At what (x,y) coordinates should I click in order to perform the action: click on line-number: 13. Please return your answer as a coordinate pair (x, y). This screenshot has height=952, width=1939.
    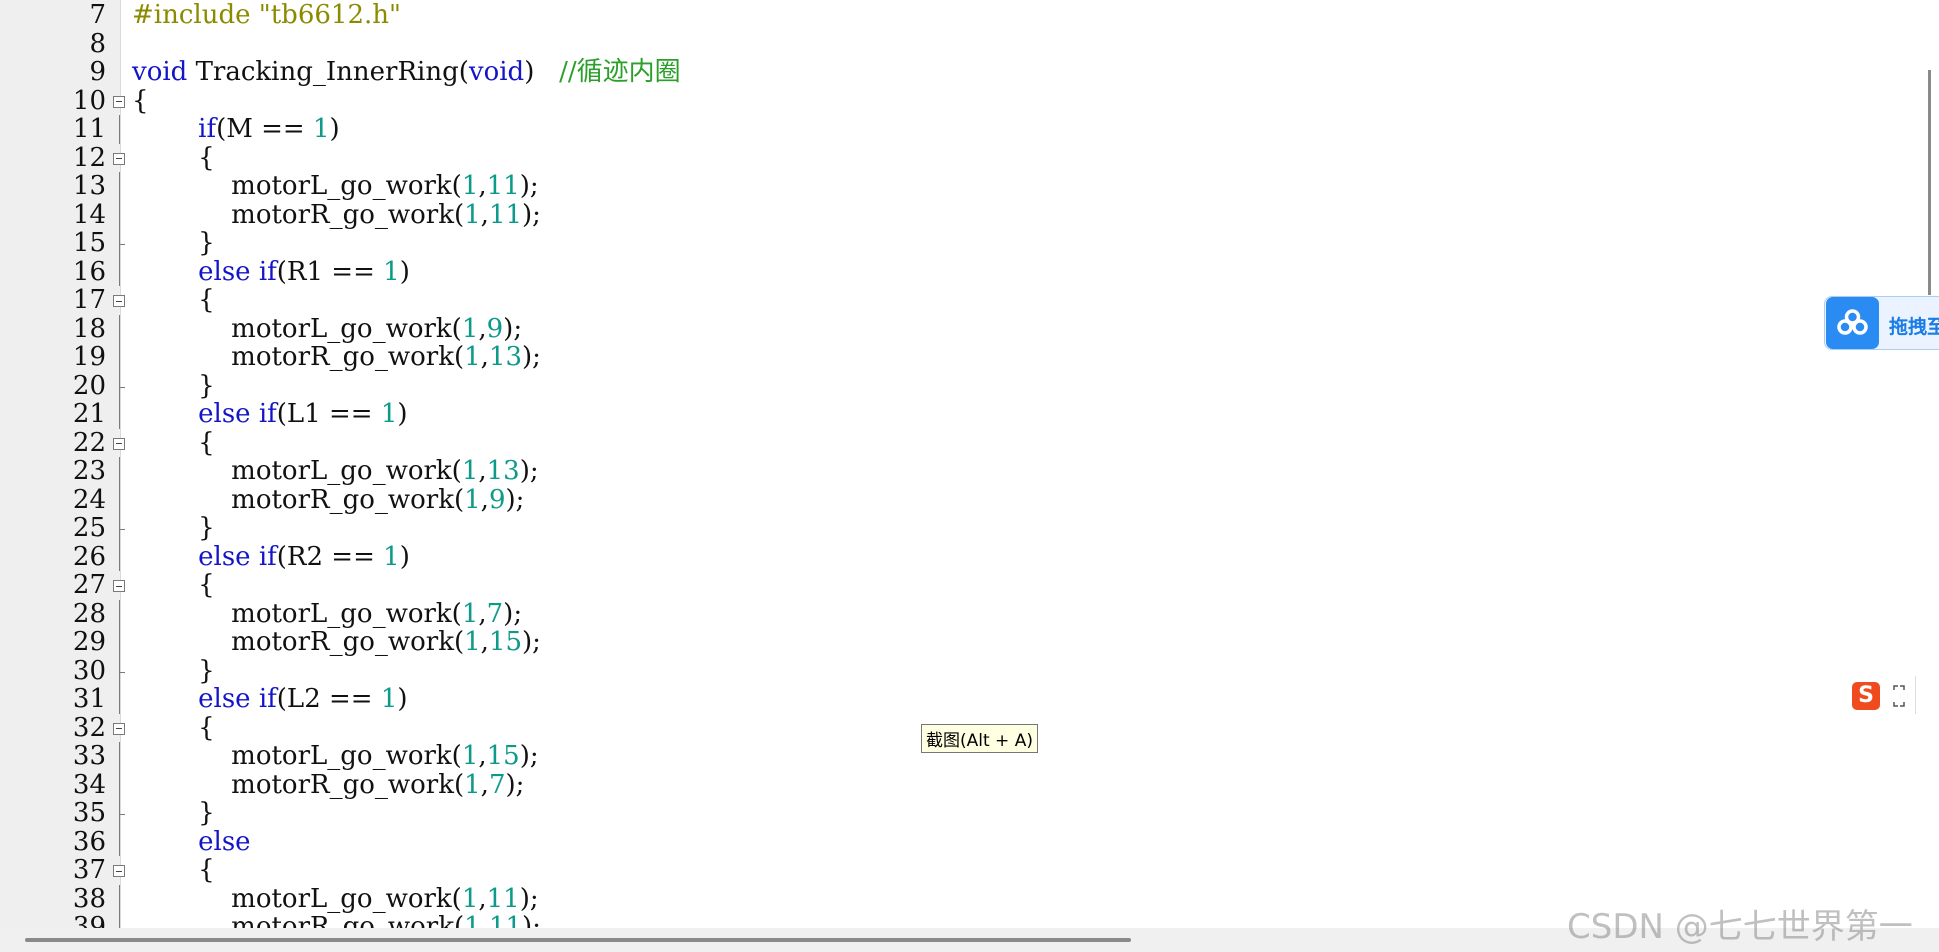
    Looking at the image, I should click on (89, 186).